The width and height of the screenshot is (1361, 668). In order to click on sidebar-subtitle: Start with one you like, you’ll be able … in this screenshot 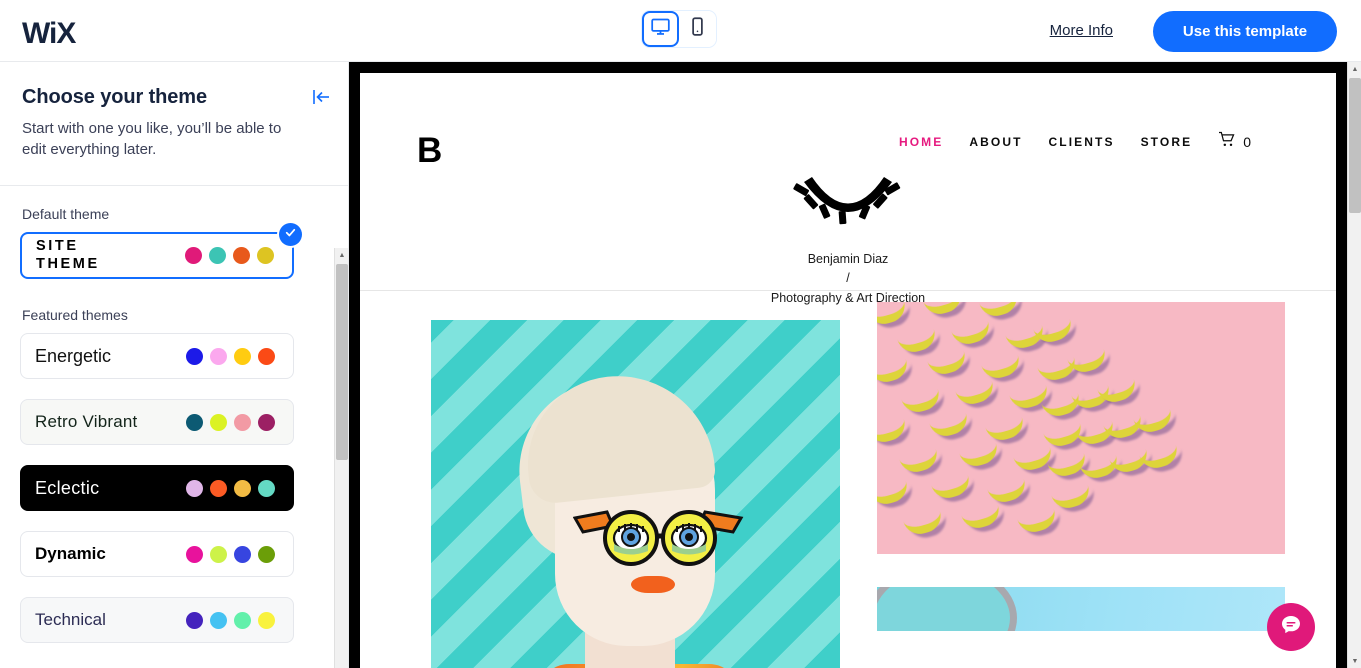, I will do `click(152, 139)`.